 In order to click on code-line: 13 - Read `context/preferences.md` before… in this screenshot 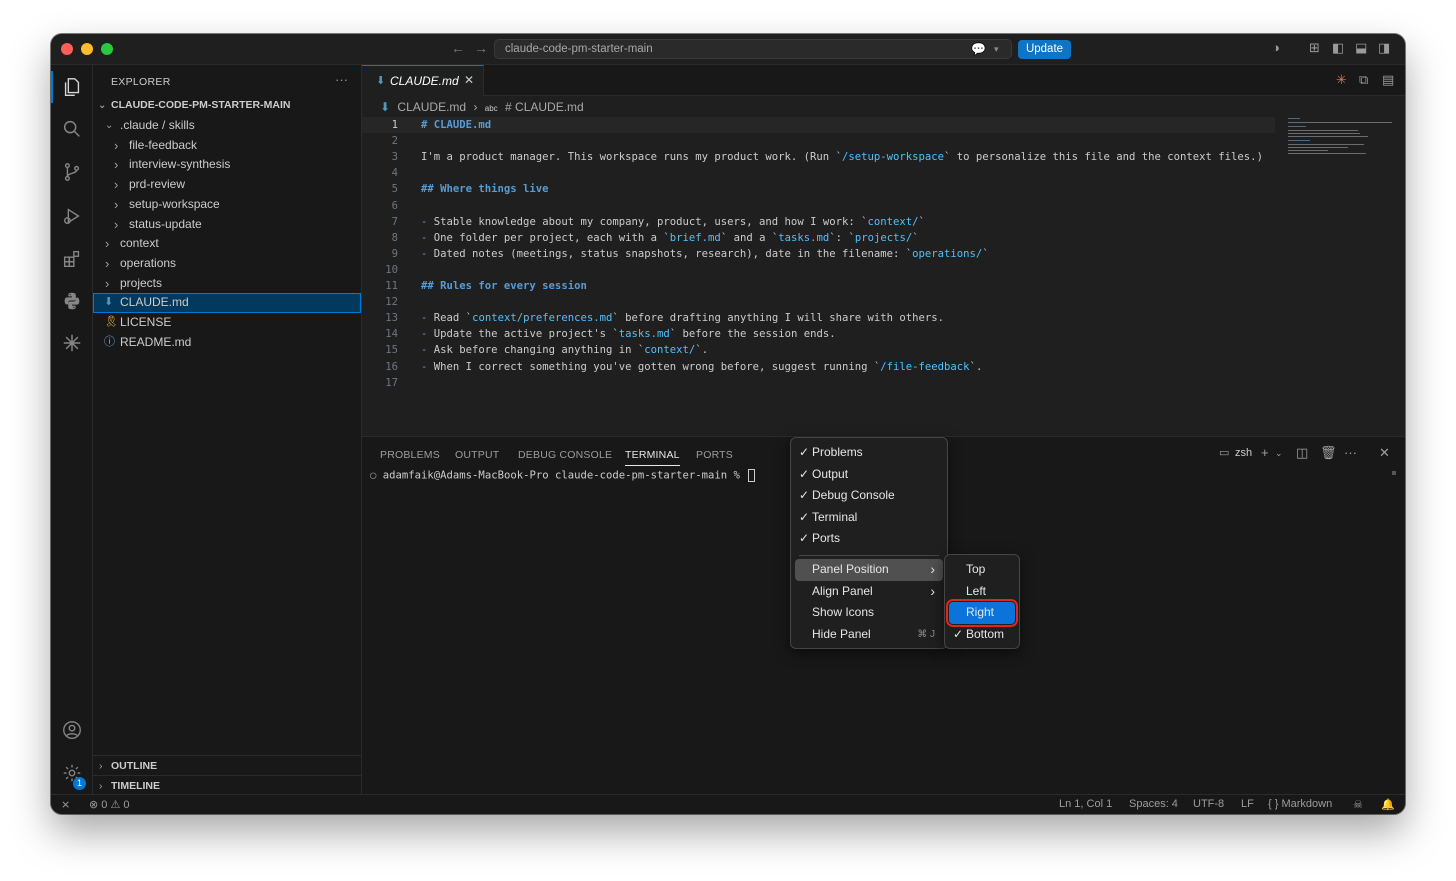, I will do `click(883, 318)`.